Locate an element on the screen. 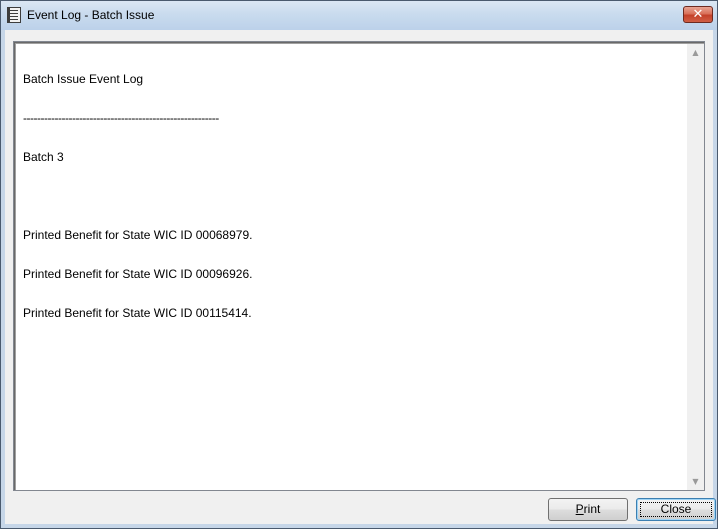 Image resolution: width=718 pixels, height=529 pixels. print-button-accelerator: P is located at coordinates (579, 509).